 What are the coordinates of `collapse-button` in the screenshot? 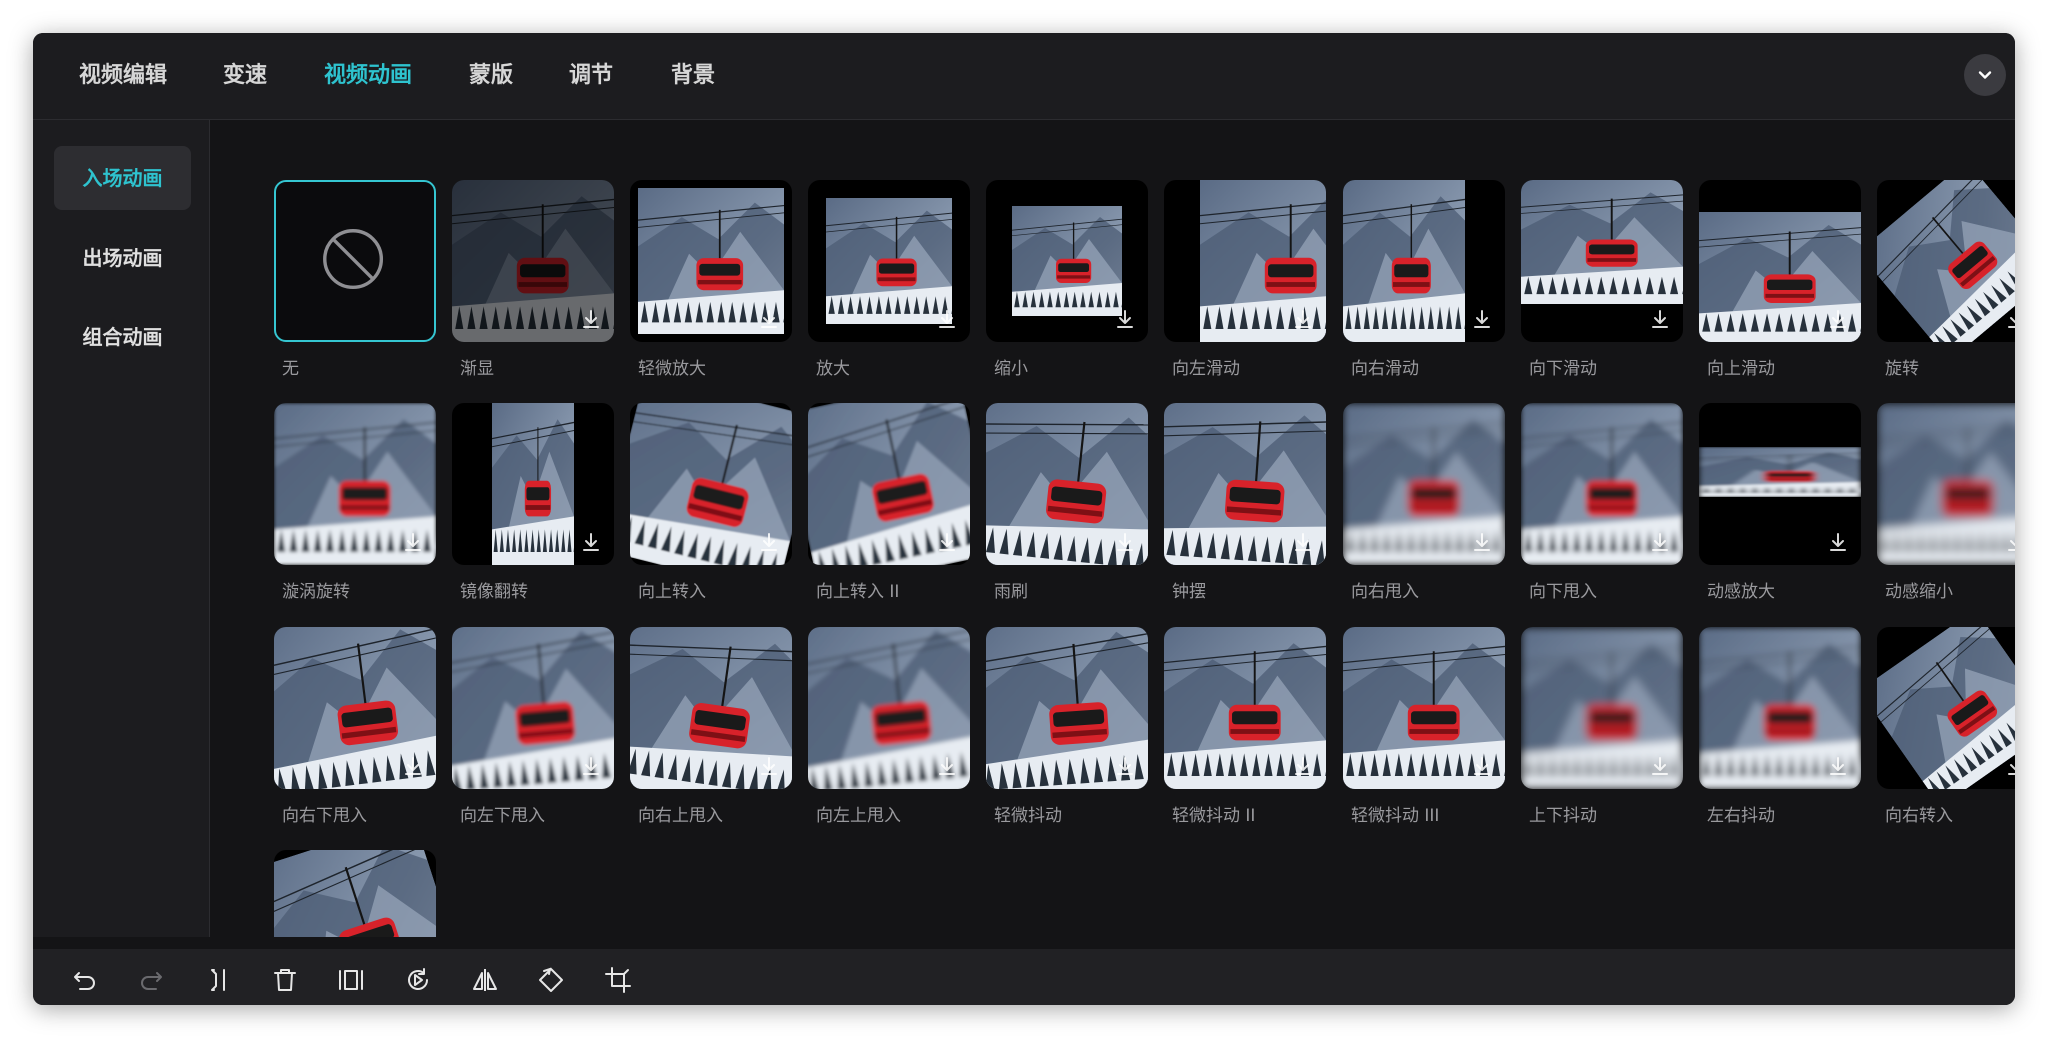 It's located at (1985, 75).